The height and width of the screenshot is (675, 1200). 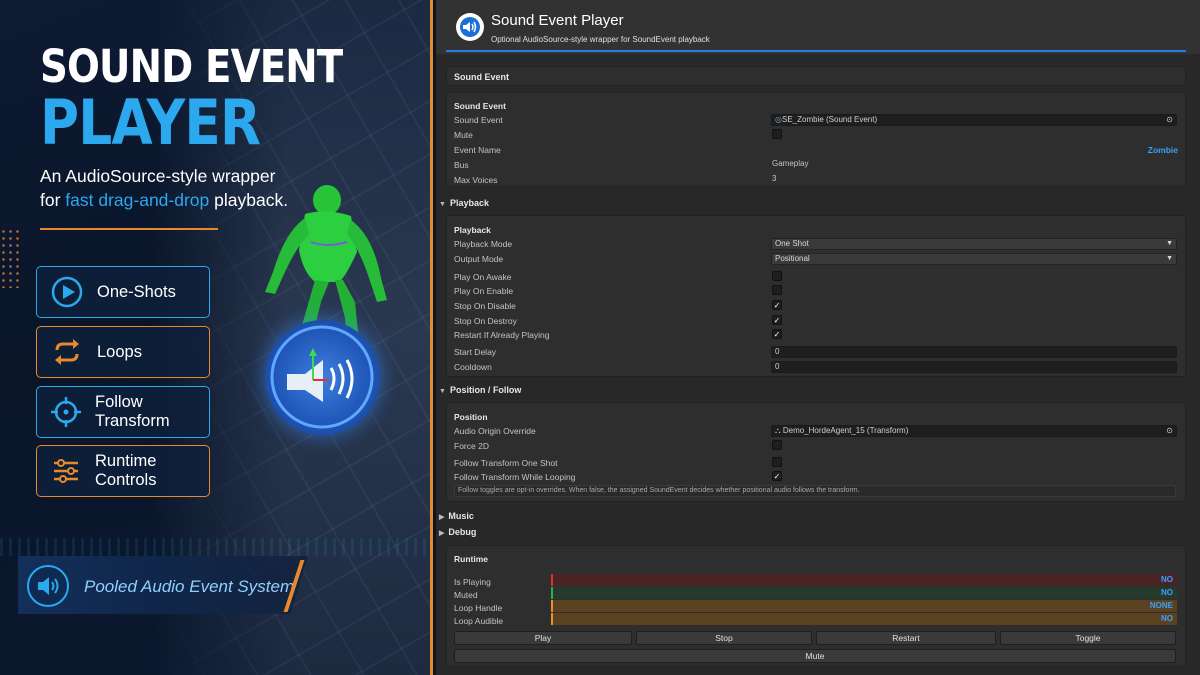 I want to click on field-label: Loop Handle, so click(x=478, y=608).